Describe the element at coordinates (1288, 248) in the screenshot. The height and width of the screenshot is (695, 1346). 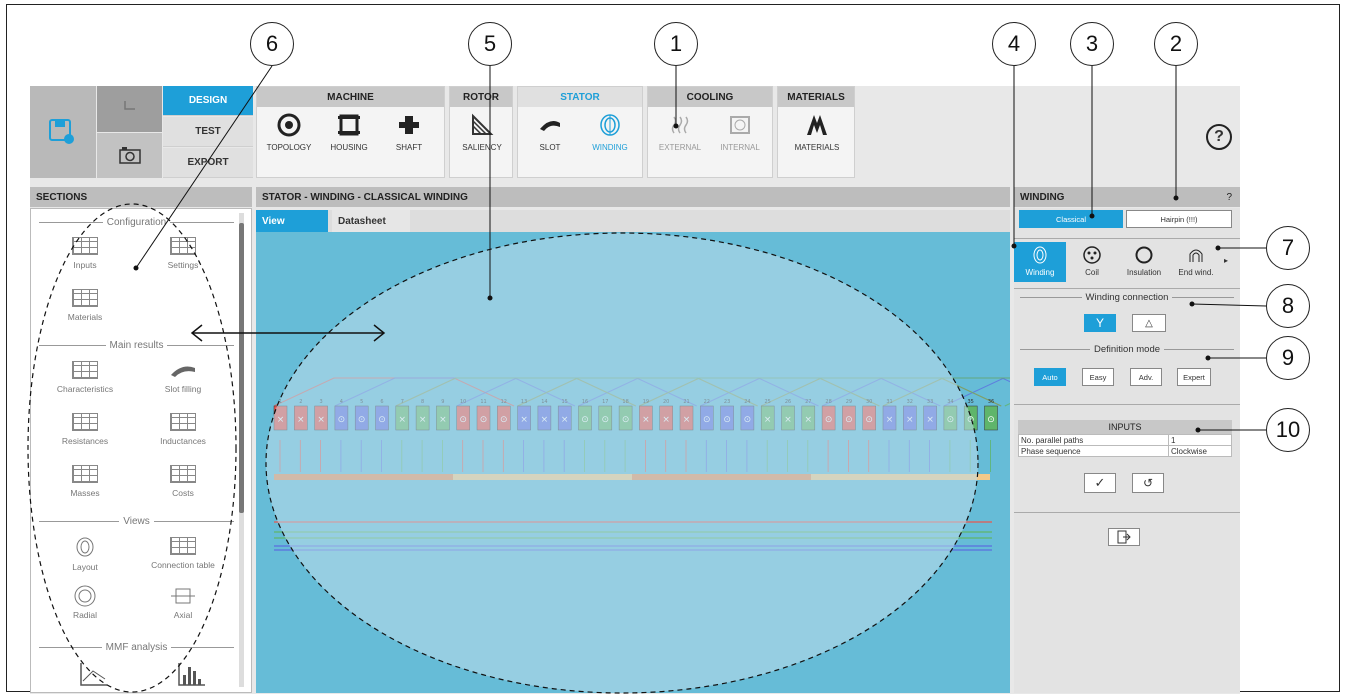
I see `callout-7: 7` at that location.